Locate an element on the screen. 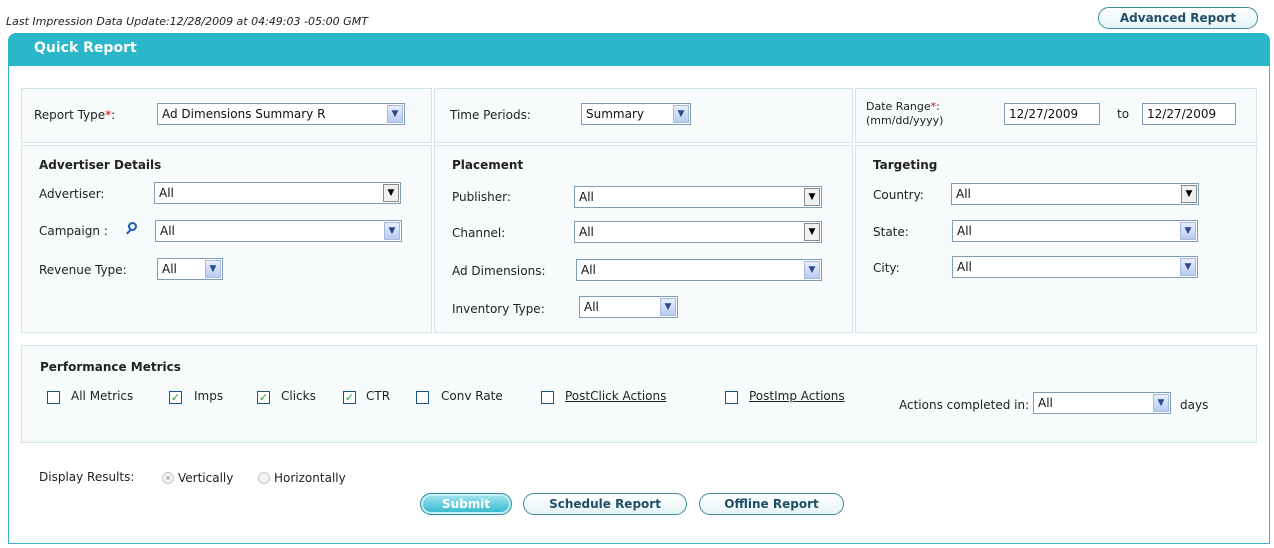  time-periods-label: Time Periods: is located at coordinates (490, 115).